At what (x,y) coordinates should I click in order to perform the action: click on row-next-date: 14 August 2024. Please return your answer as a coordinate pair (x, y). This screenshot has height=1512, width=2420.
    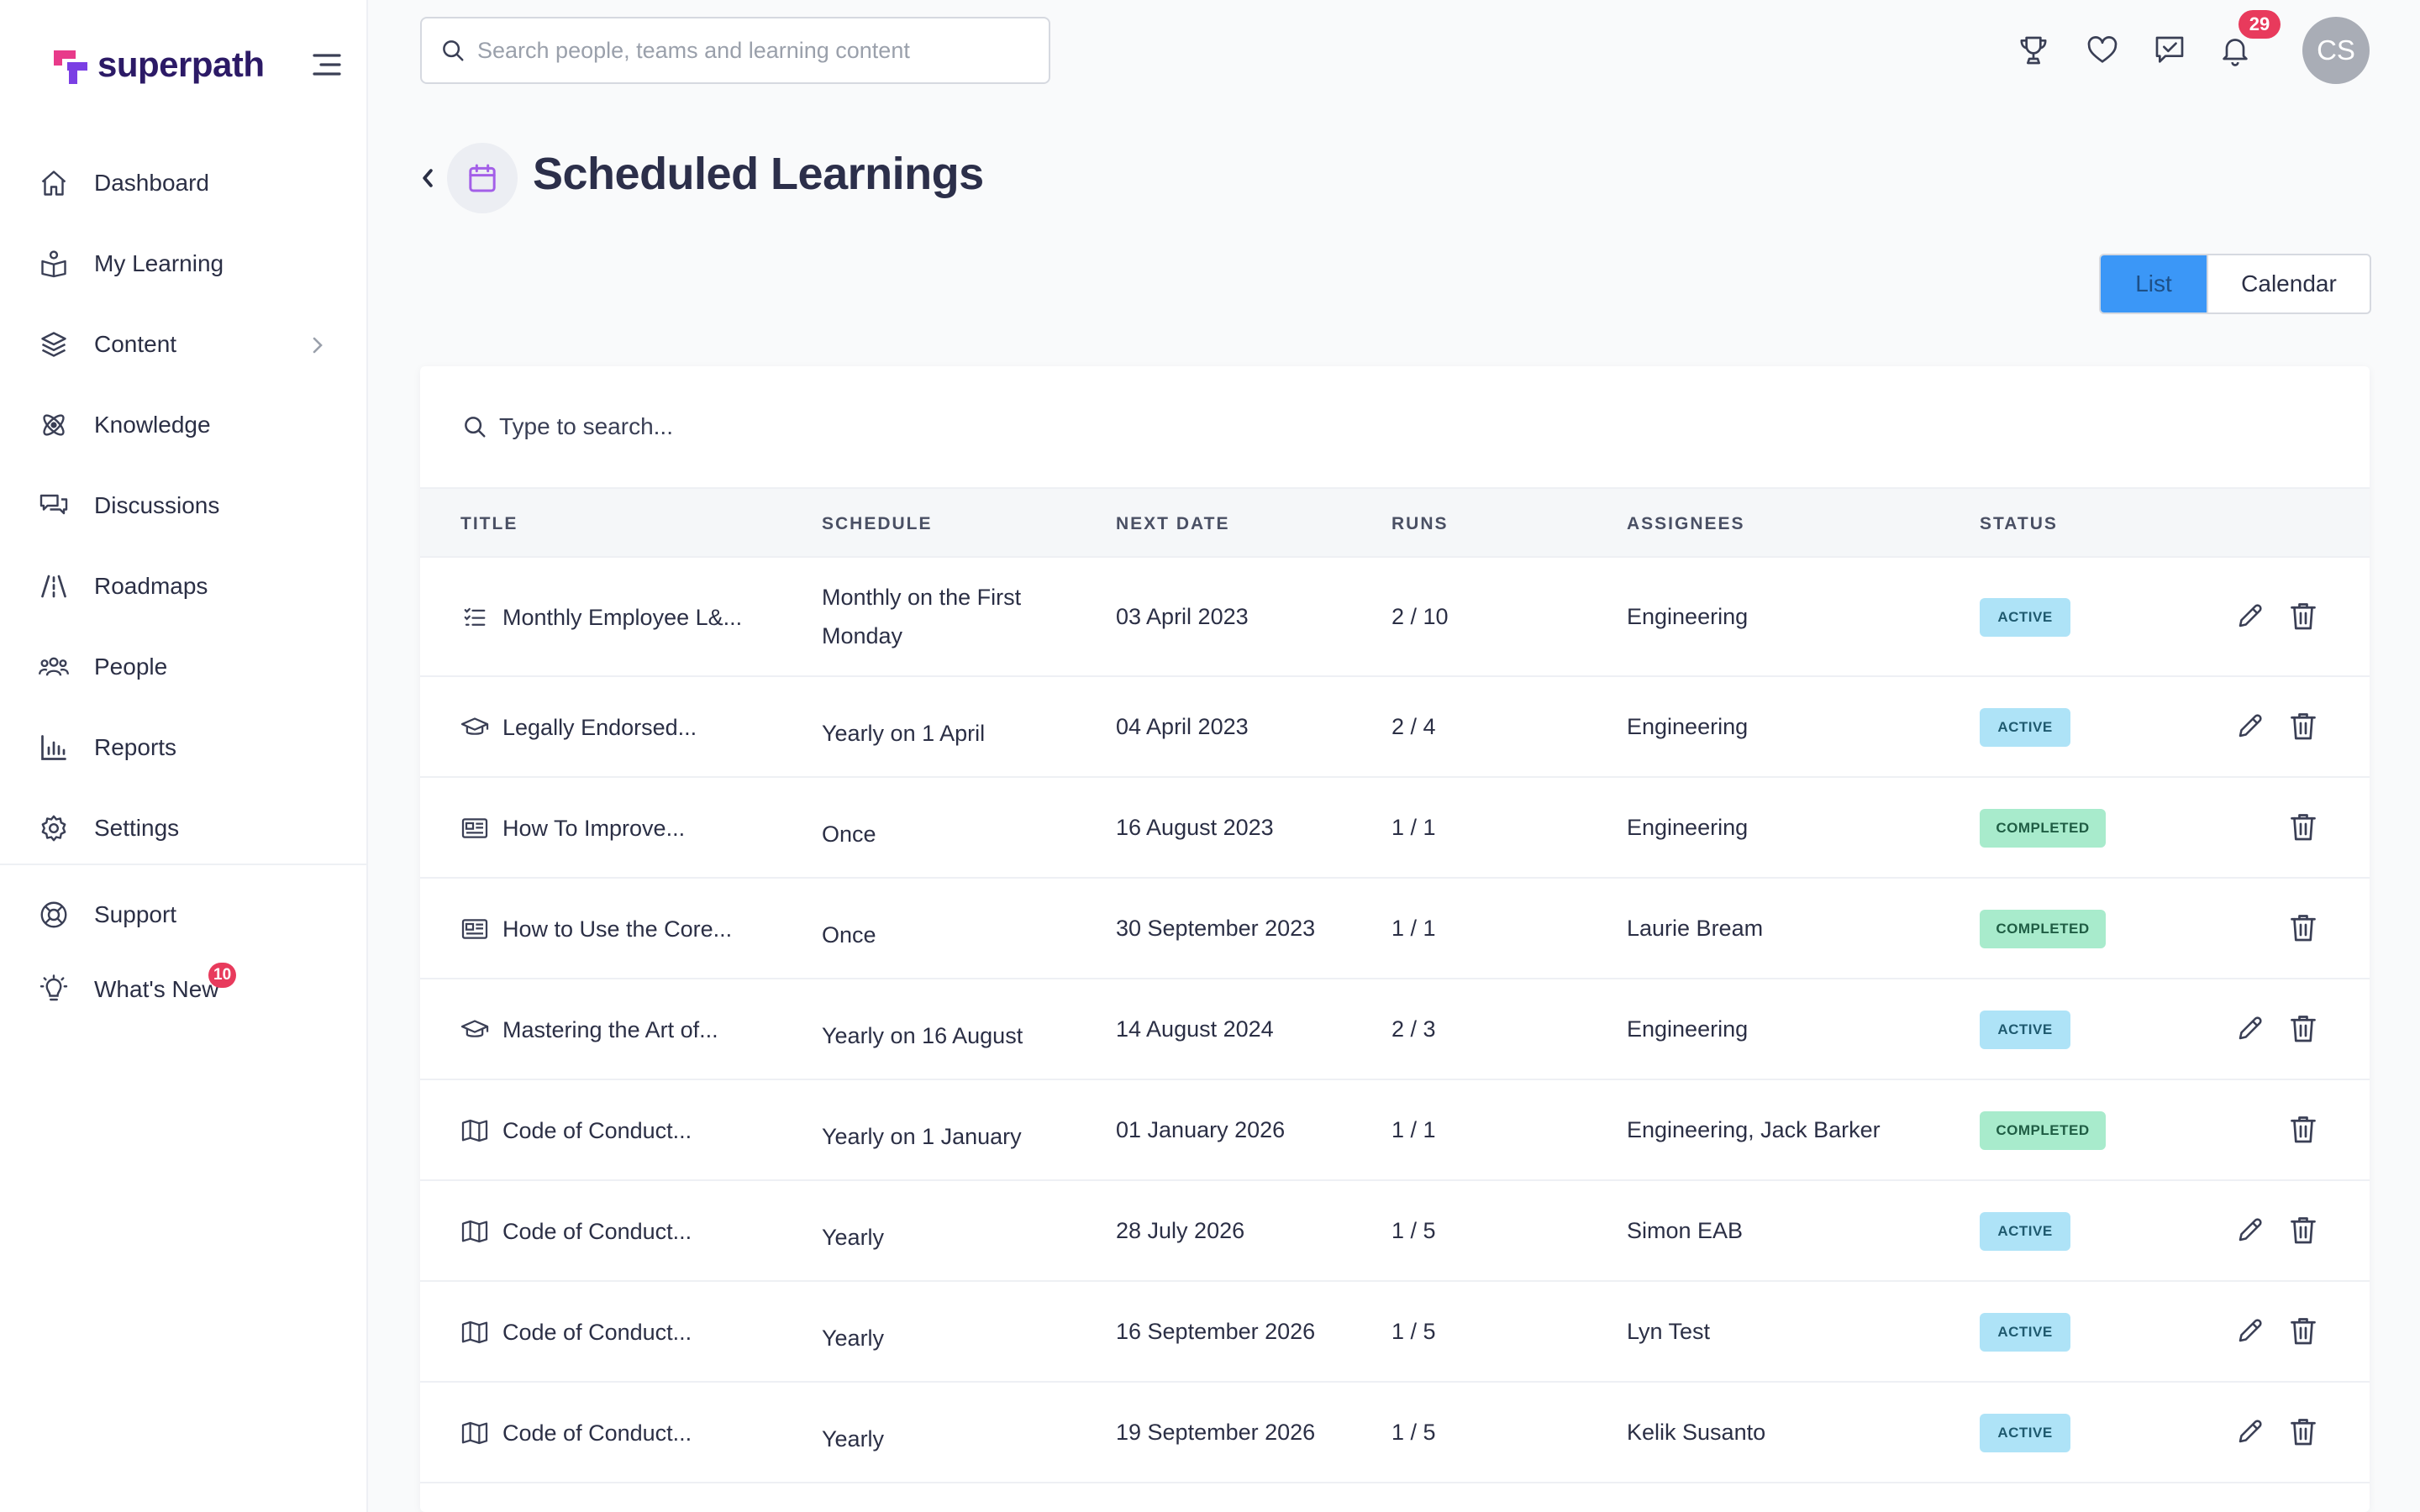
    Looking at the image, I should click on (1195, 1029).